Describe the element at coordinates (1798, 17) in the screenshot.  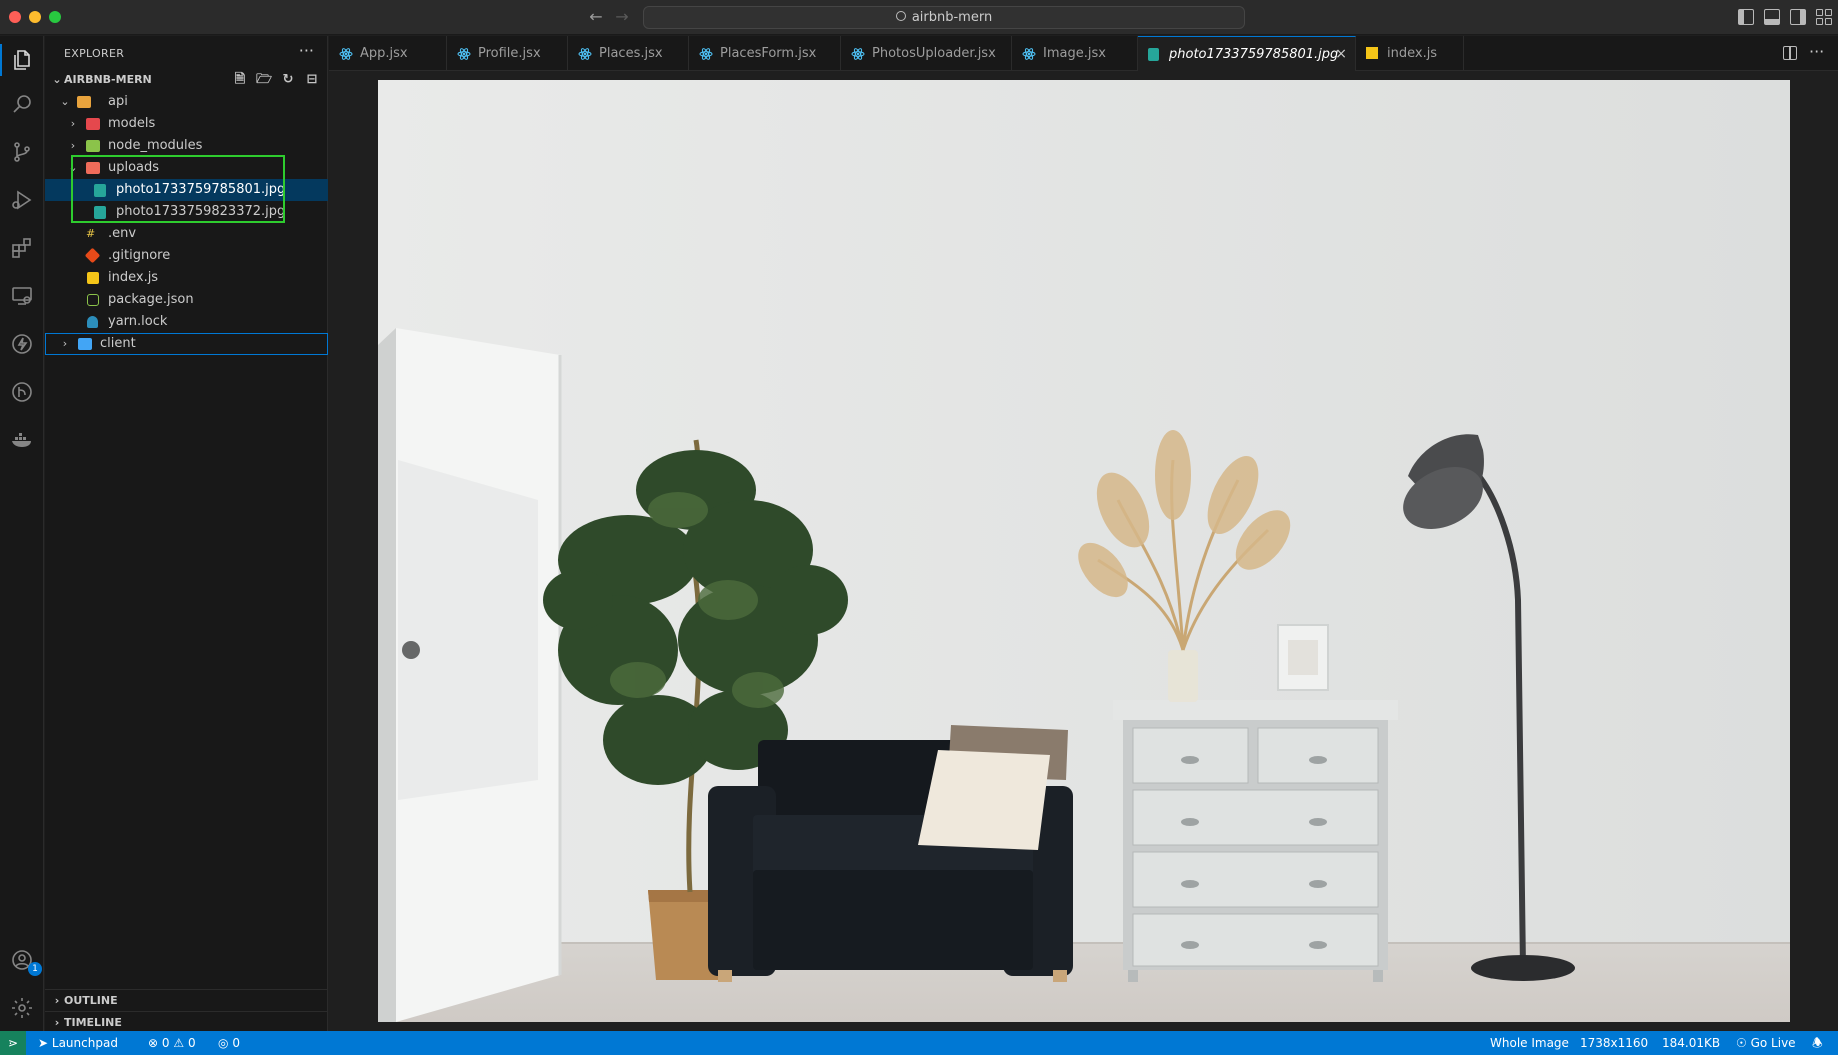
I see `toggle-secondary-sidebar-icon` at that location.